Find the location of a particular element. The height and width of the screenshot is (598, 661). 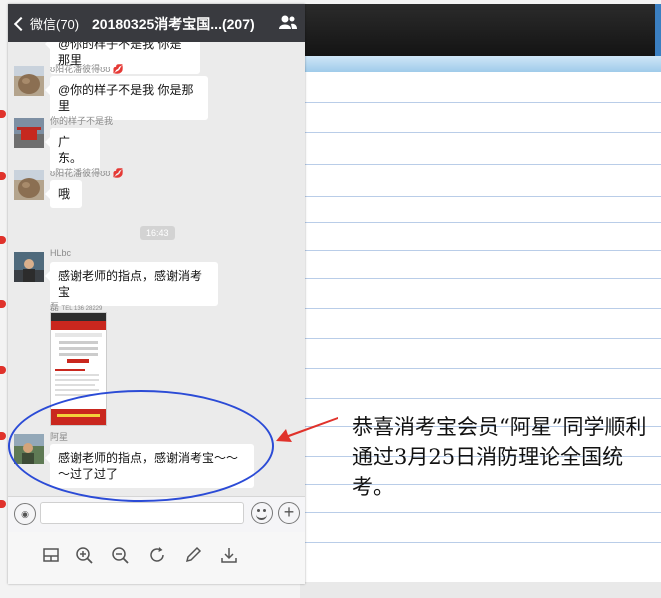

download-icon is located at coordinates (229, 555).